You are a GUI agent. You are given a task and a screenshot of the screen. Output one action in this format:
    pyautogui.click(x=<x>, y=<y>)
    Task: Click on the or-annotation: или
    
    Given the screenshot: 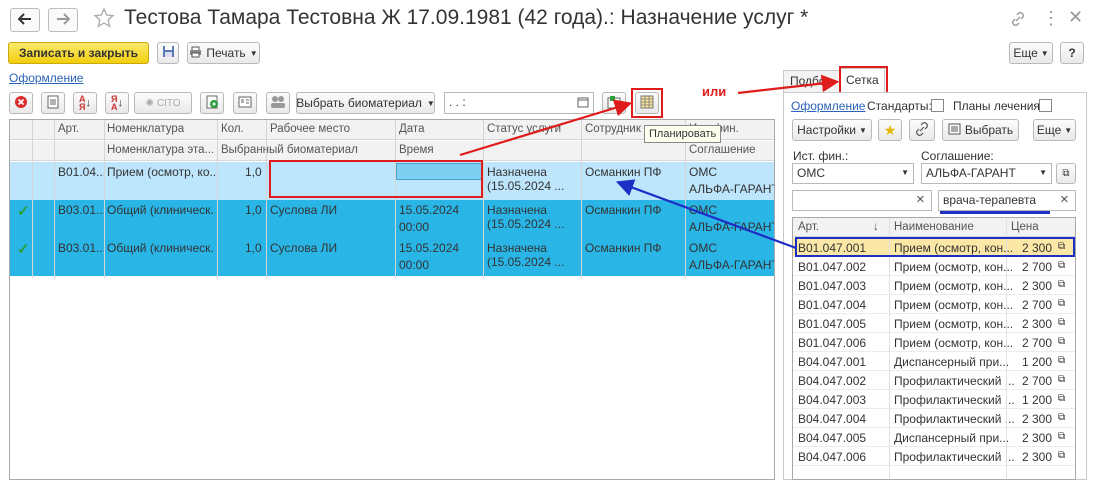 What is the action you would take?
    pyautogui.click(x=714, y=91)
    